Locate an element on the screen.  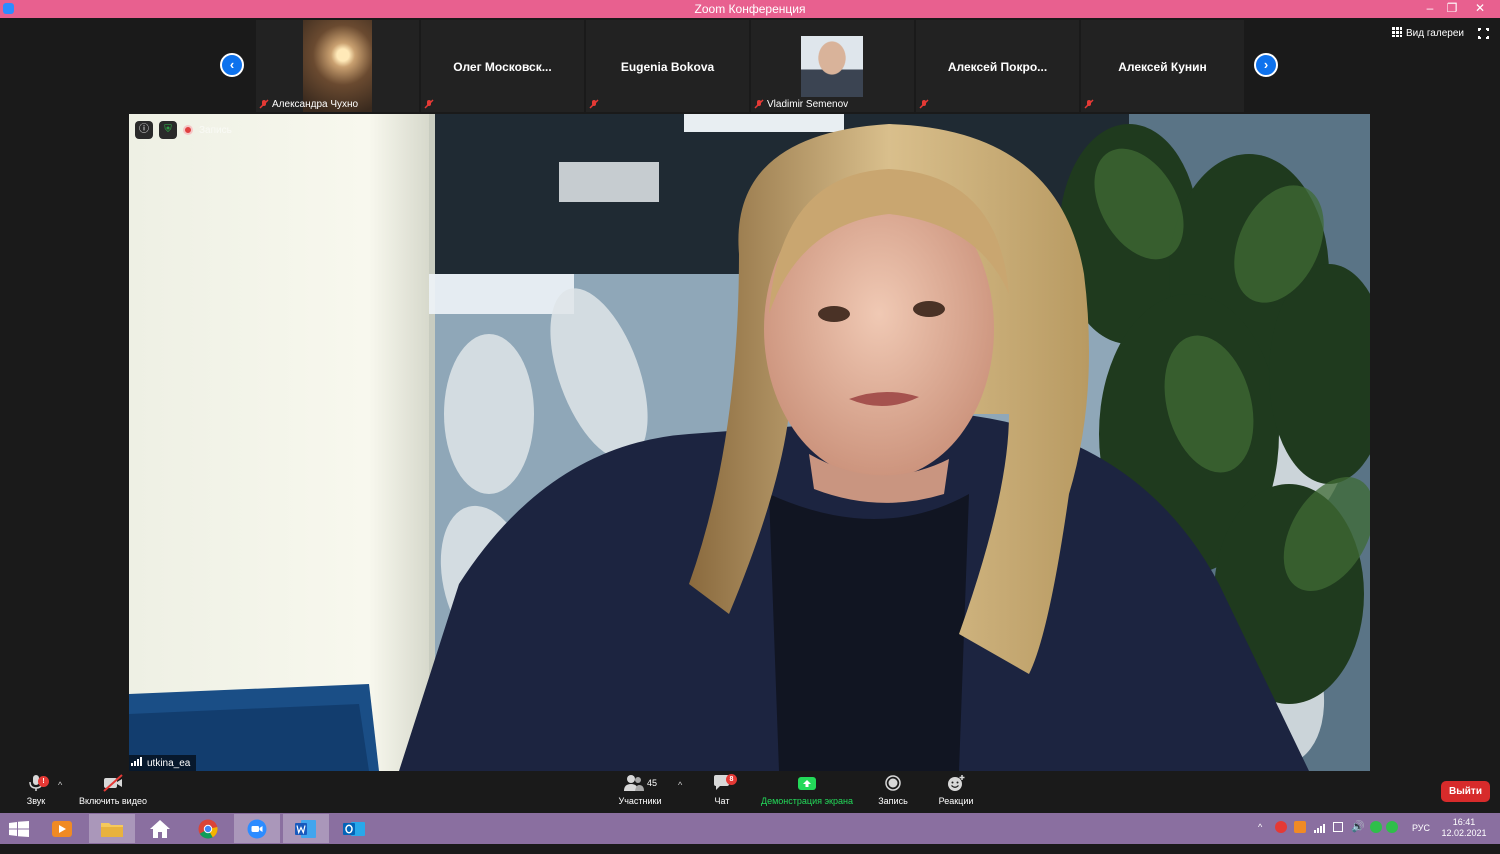
participant-video is located at coordinates (832, 66).